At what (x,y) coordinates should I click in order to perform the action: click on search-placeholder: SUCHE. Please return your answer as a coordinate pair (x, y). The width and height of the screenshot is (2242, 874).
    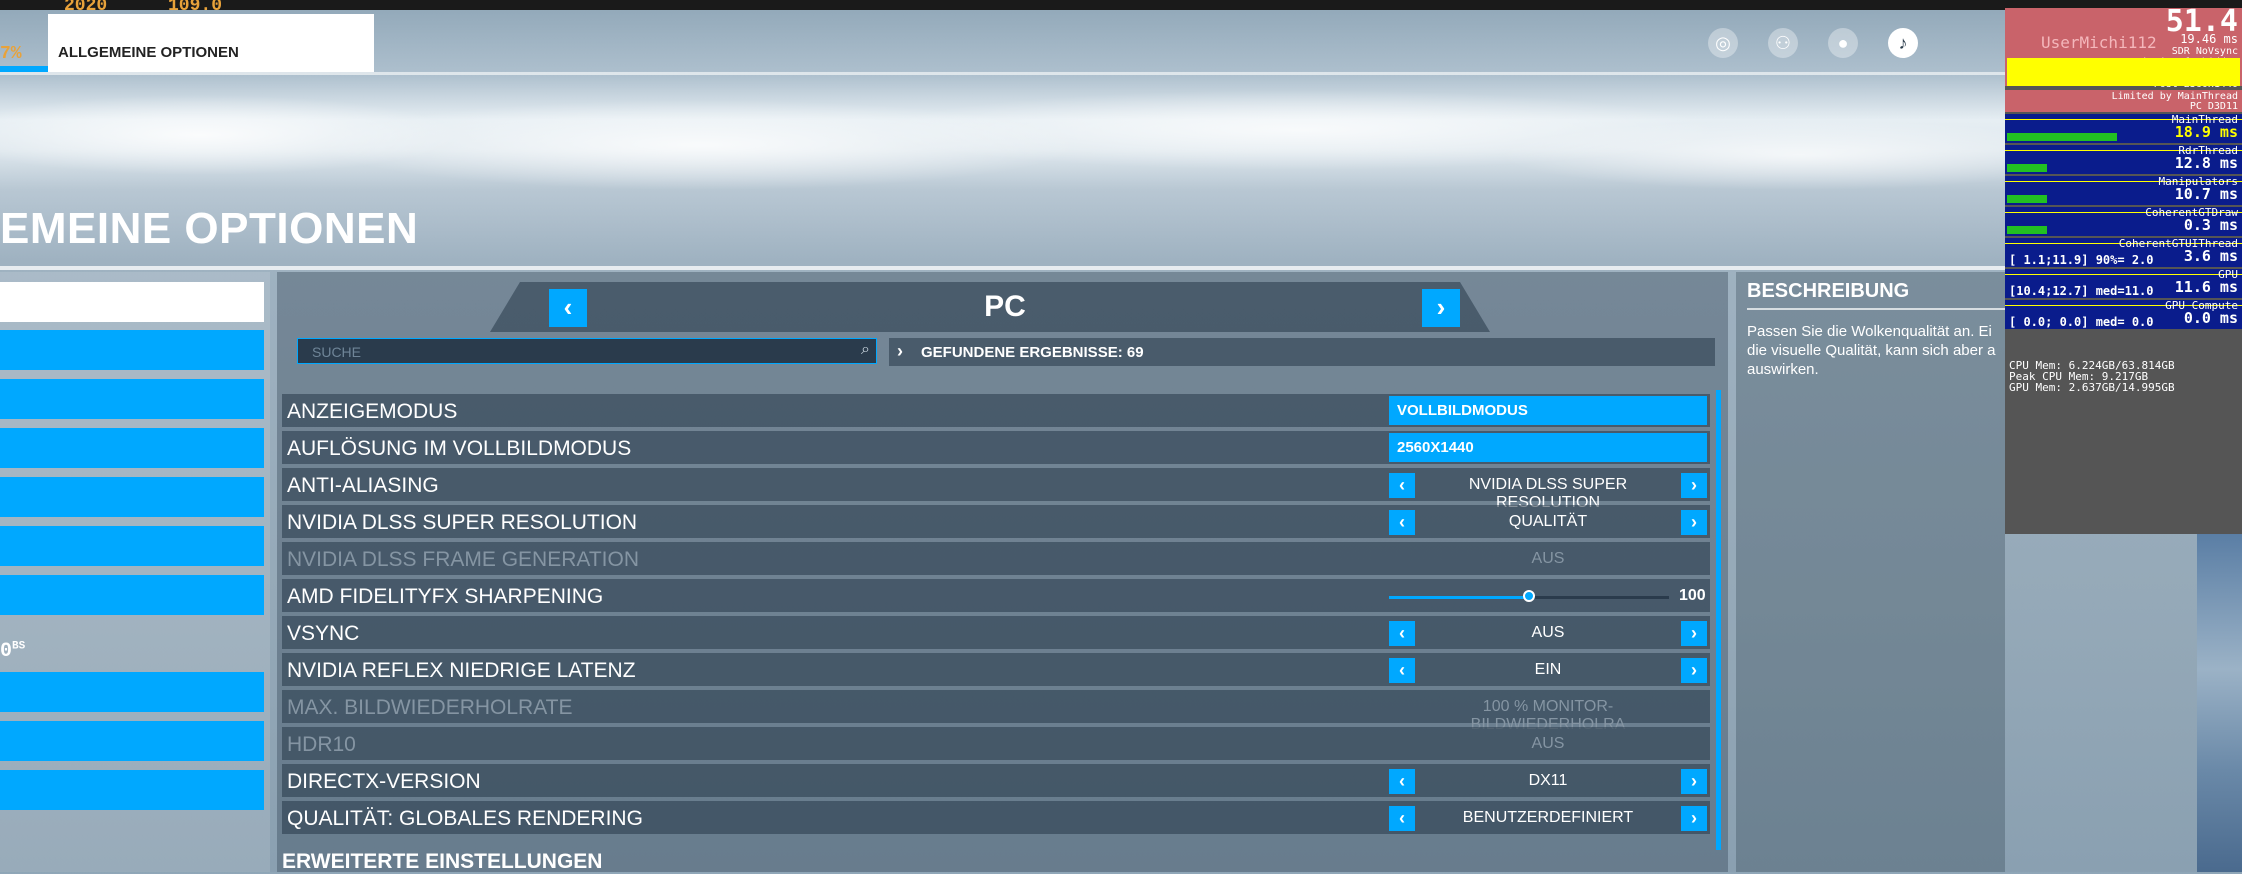
    Looking at the image, I should click on (337, 352).